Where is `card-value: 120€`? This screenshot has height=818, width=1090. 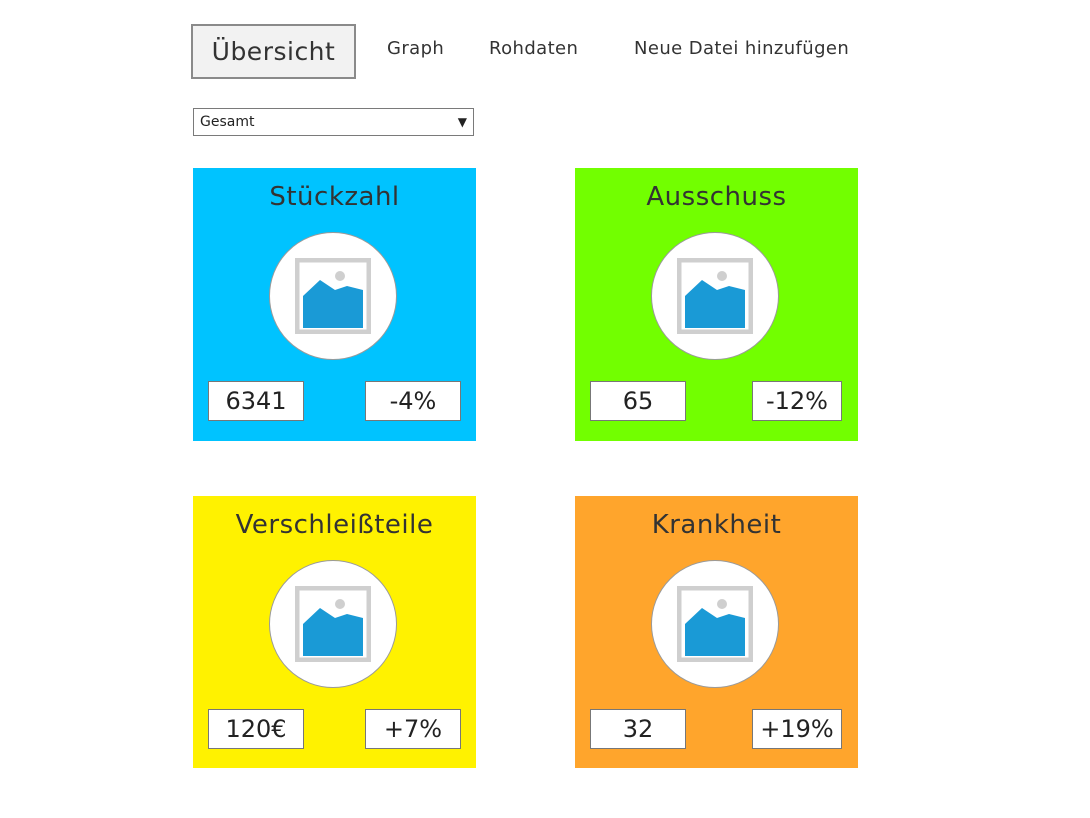 card-value: 120€ is located at coordinates (256, 729).